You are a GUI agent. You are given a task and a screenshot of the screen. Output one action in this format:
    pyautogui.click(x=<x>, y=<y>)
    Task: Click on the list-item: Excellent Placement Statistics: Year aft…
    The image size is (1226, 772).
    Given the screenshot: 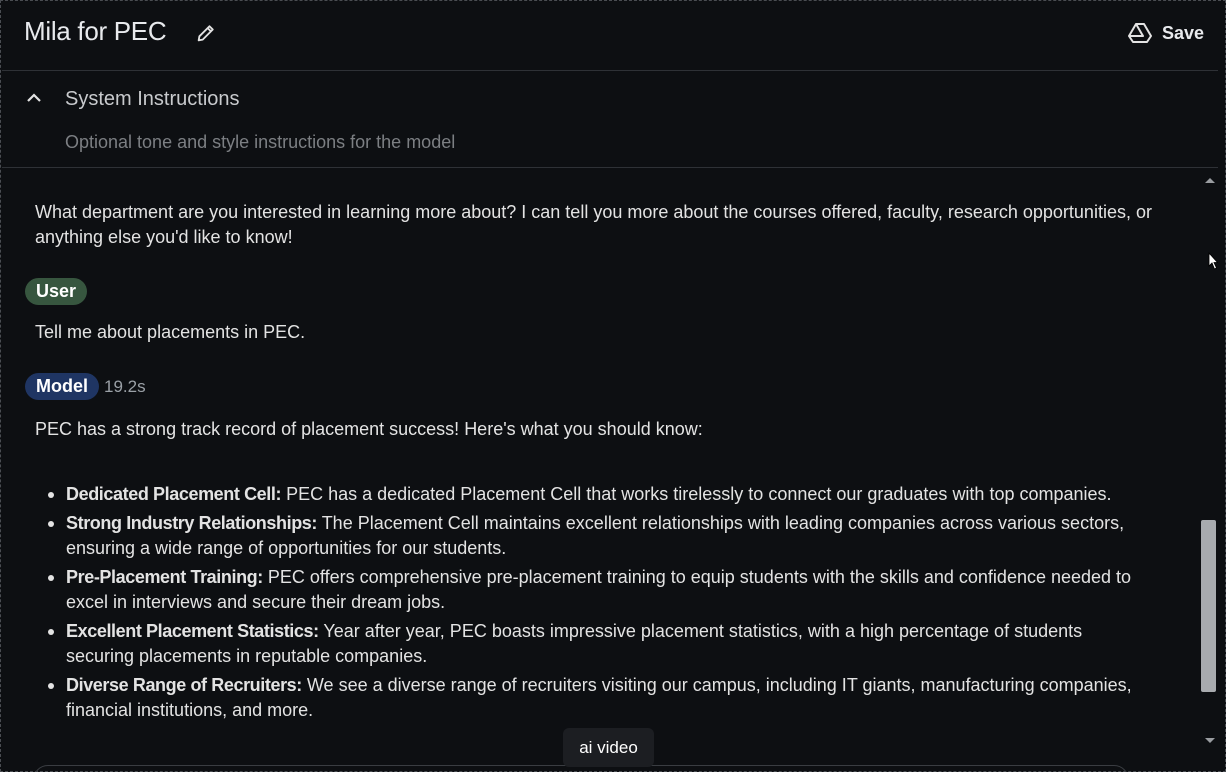 What is the action you would take?
    pyautogui.click(x=592, y=644)
    